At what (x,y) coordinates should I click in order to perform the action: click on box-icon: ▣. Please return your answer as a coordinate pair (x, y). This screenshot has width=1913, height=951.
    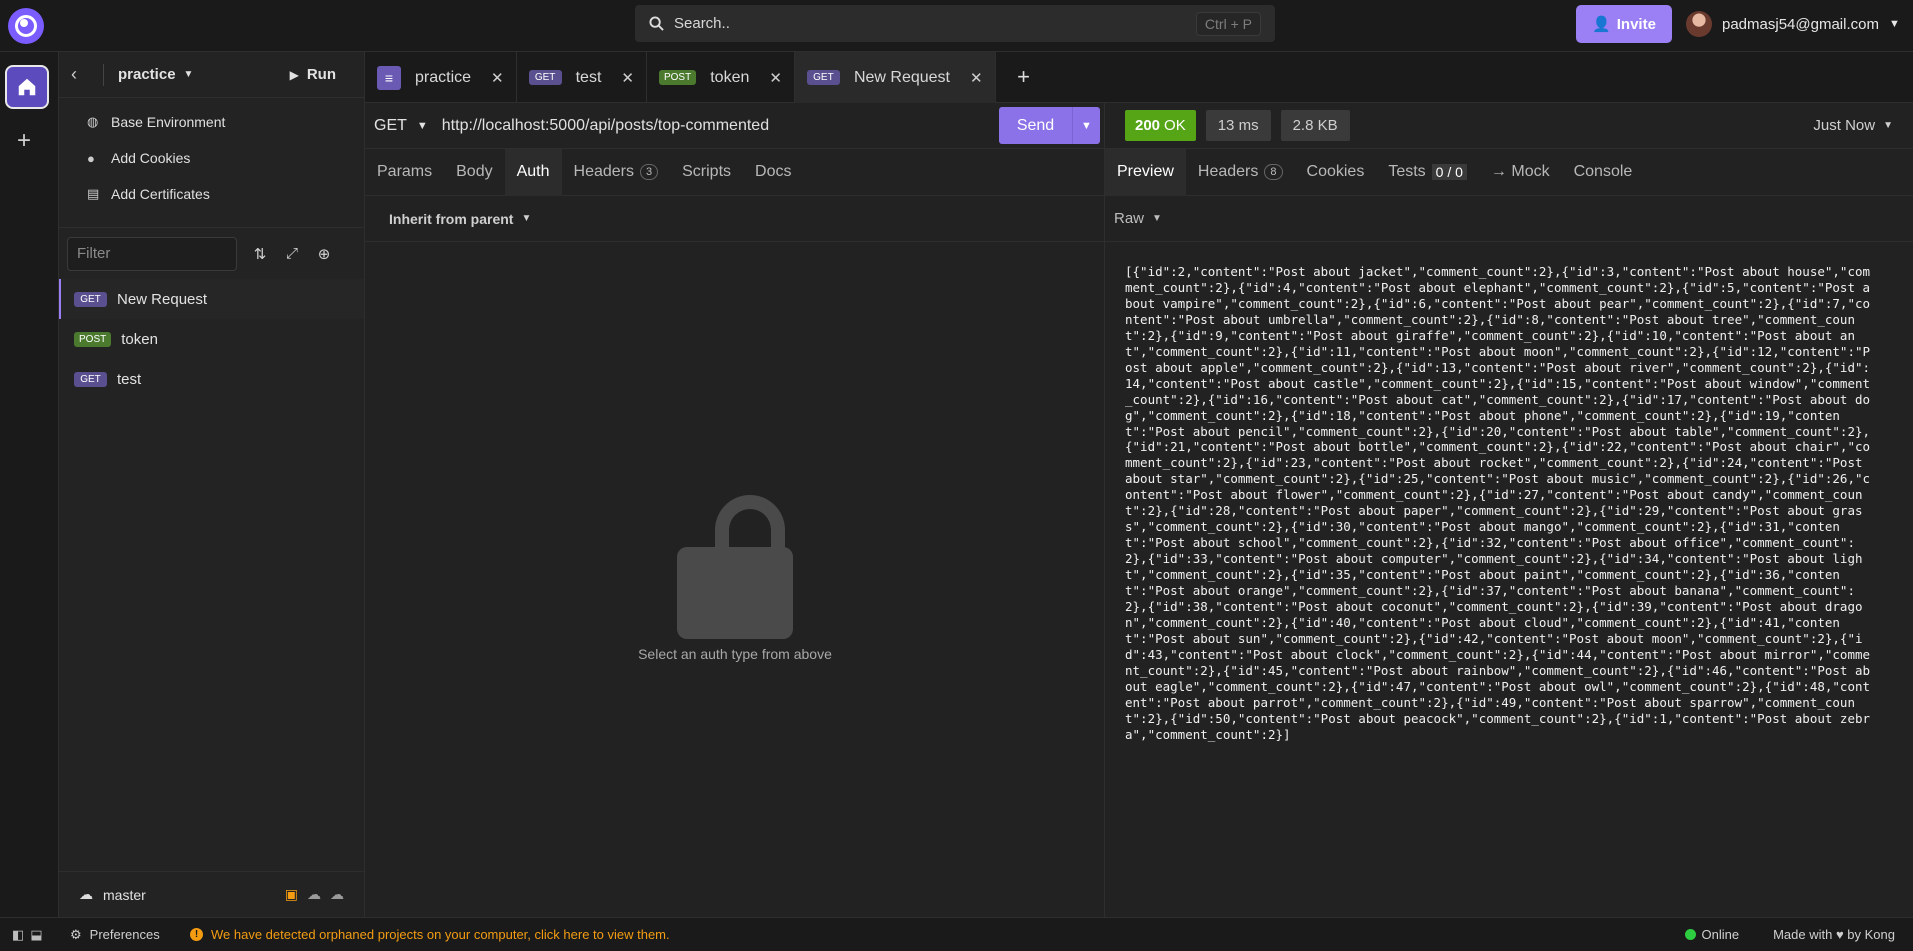
    Looking at the image, I should click on (291, 894).